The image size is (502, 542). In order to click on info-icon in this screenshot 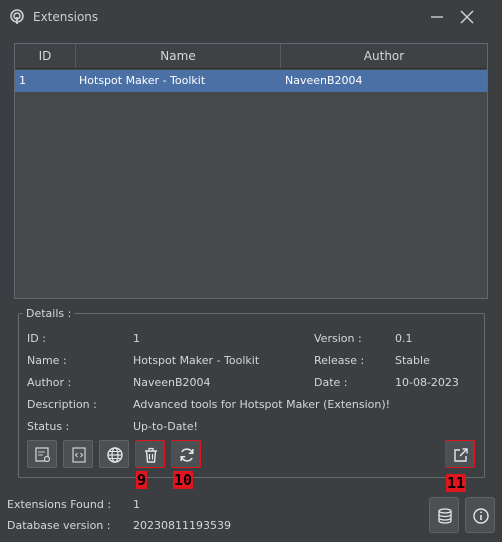, I will do `click(481, 516)`.